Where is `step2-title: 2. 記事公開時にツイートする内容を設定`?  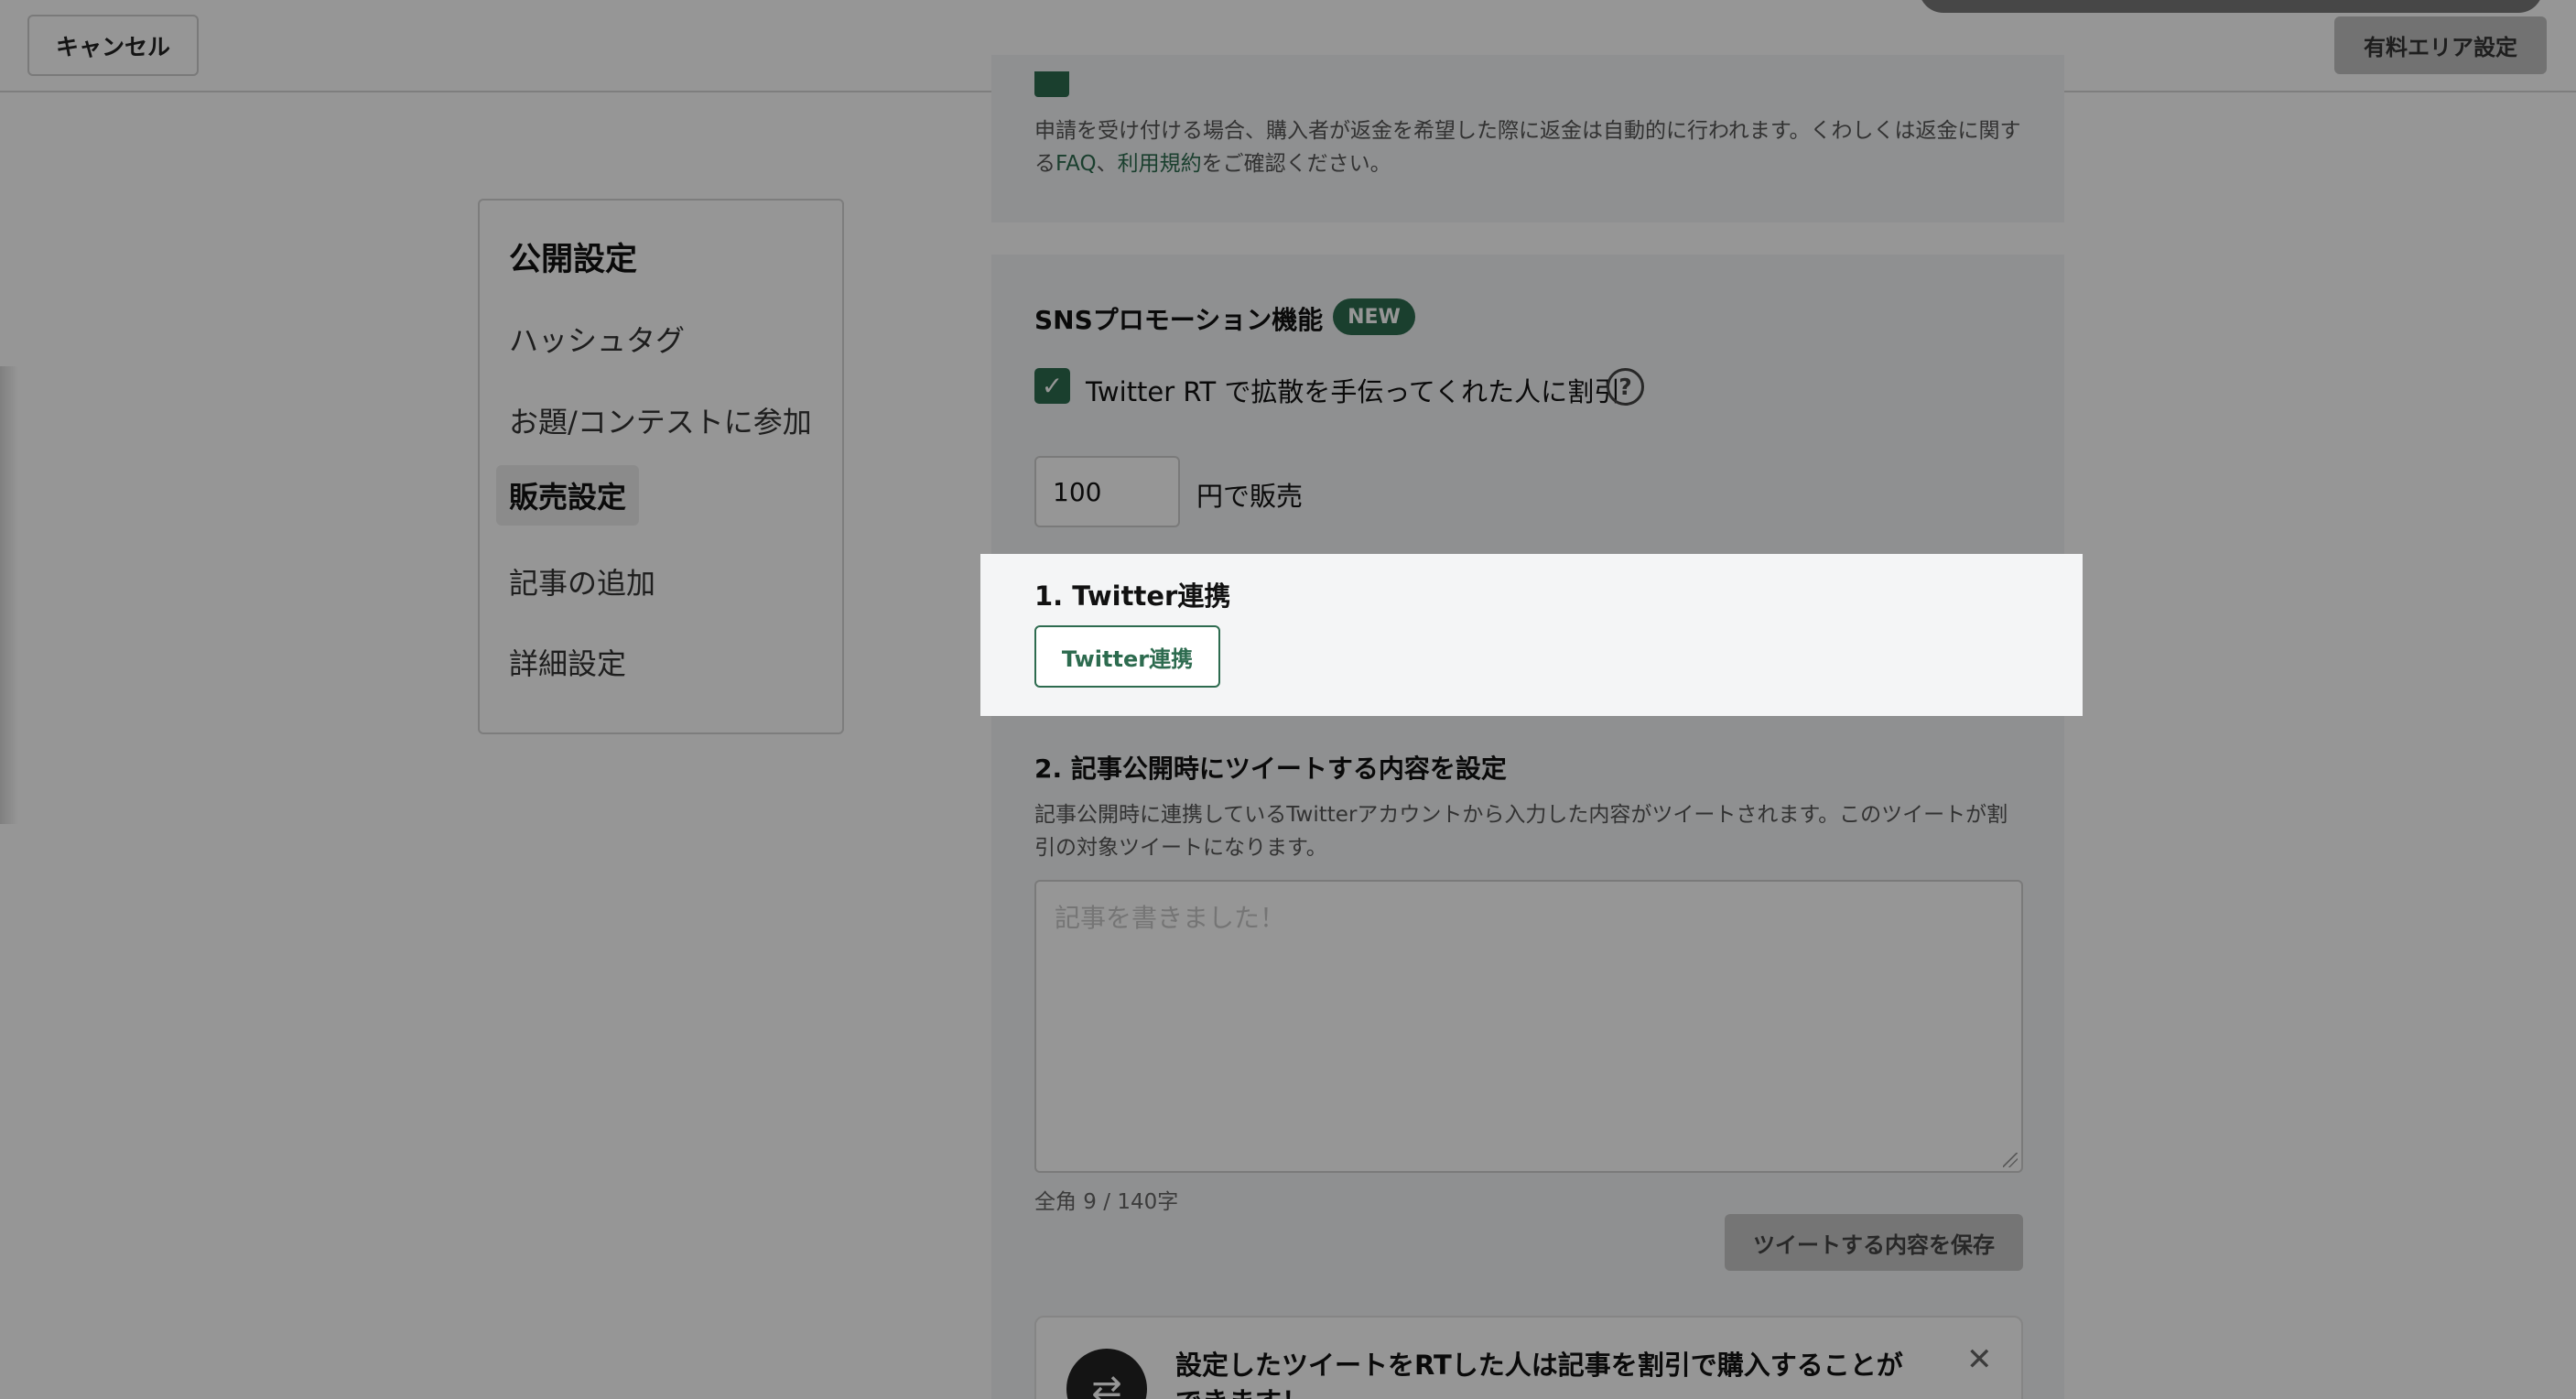
step2-title: 2. 記事公開時にツイートする内容を設定 is located at coordinates (1271, 769).